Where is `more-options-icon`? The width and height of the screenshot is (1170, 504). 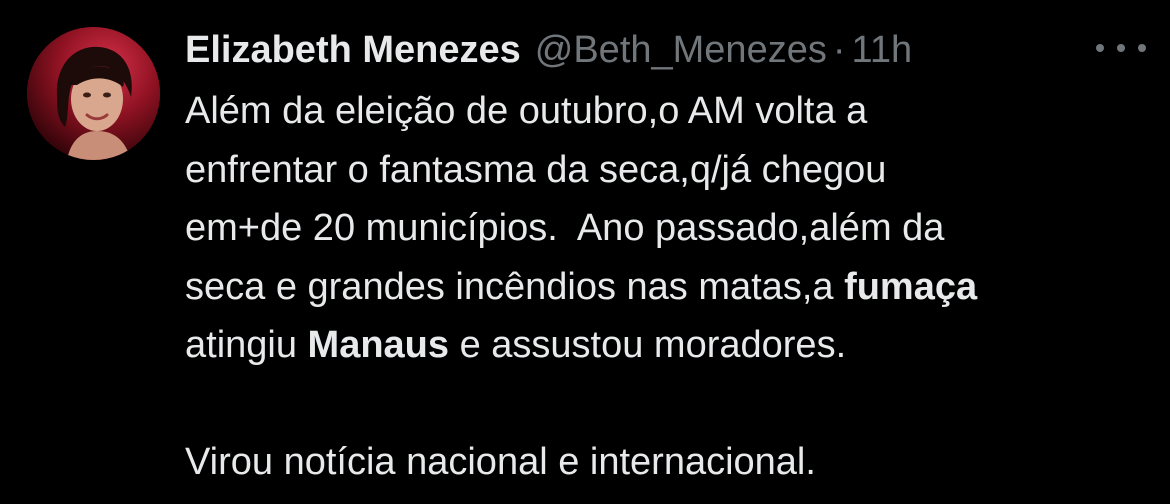 more-options-icon is located at coordinates (1121, 48).